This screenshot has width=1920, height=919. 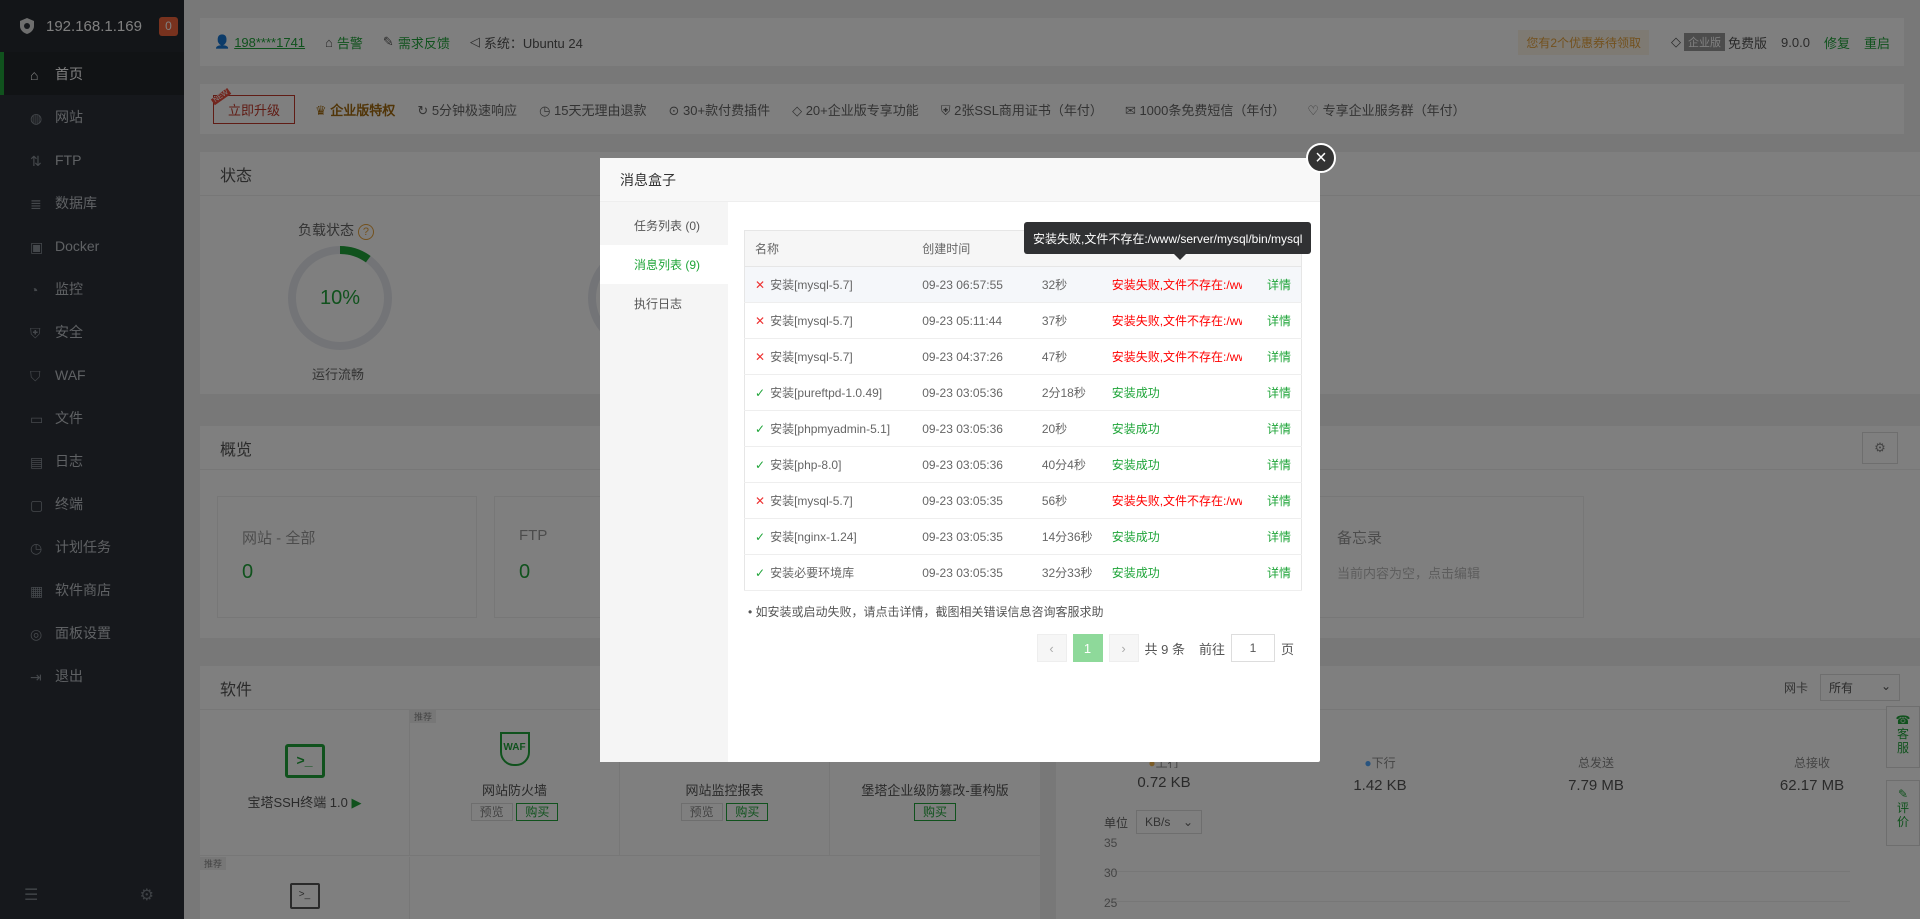 What do you see at coordinates (1023, 572) in the screenshot?
I see `table-row: ✓ 安装必要环境库 09-23 03:05:35 32分33秒 安装成功 详情` at bounding box center [1023, 572].